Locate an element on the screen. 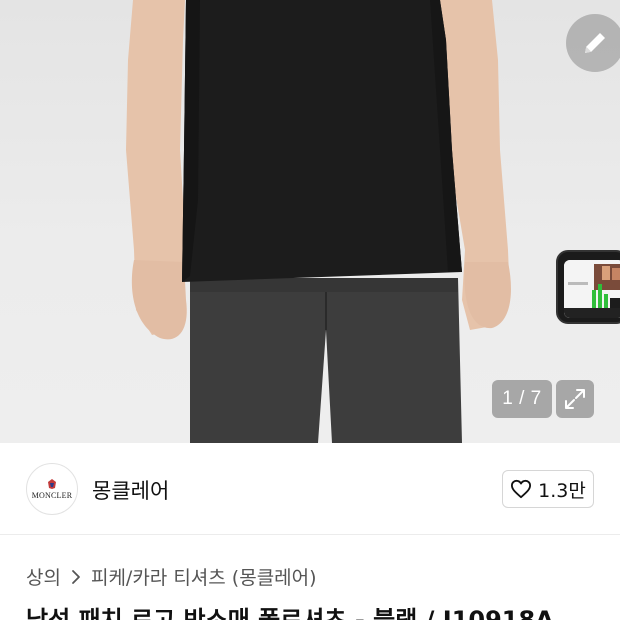 The height and width of the screenshot is (620, 620). expand-icon is located at coordinates (575, 399).